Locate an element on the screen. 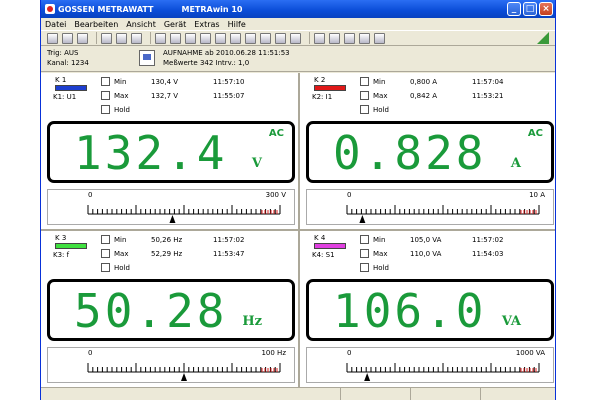 The image size is (600, 400). list-view-icon is located at coordinates (175, 38).